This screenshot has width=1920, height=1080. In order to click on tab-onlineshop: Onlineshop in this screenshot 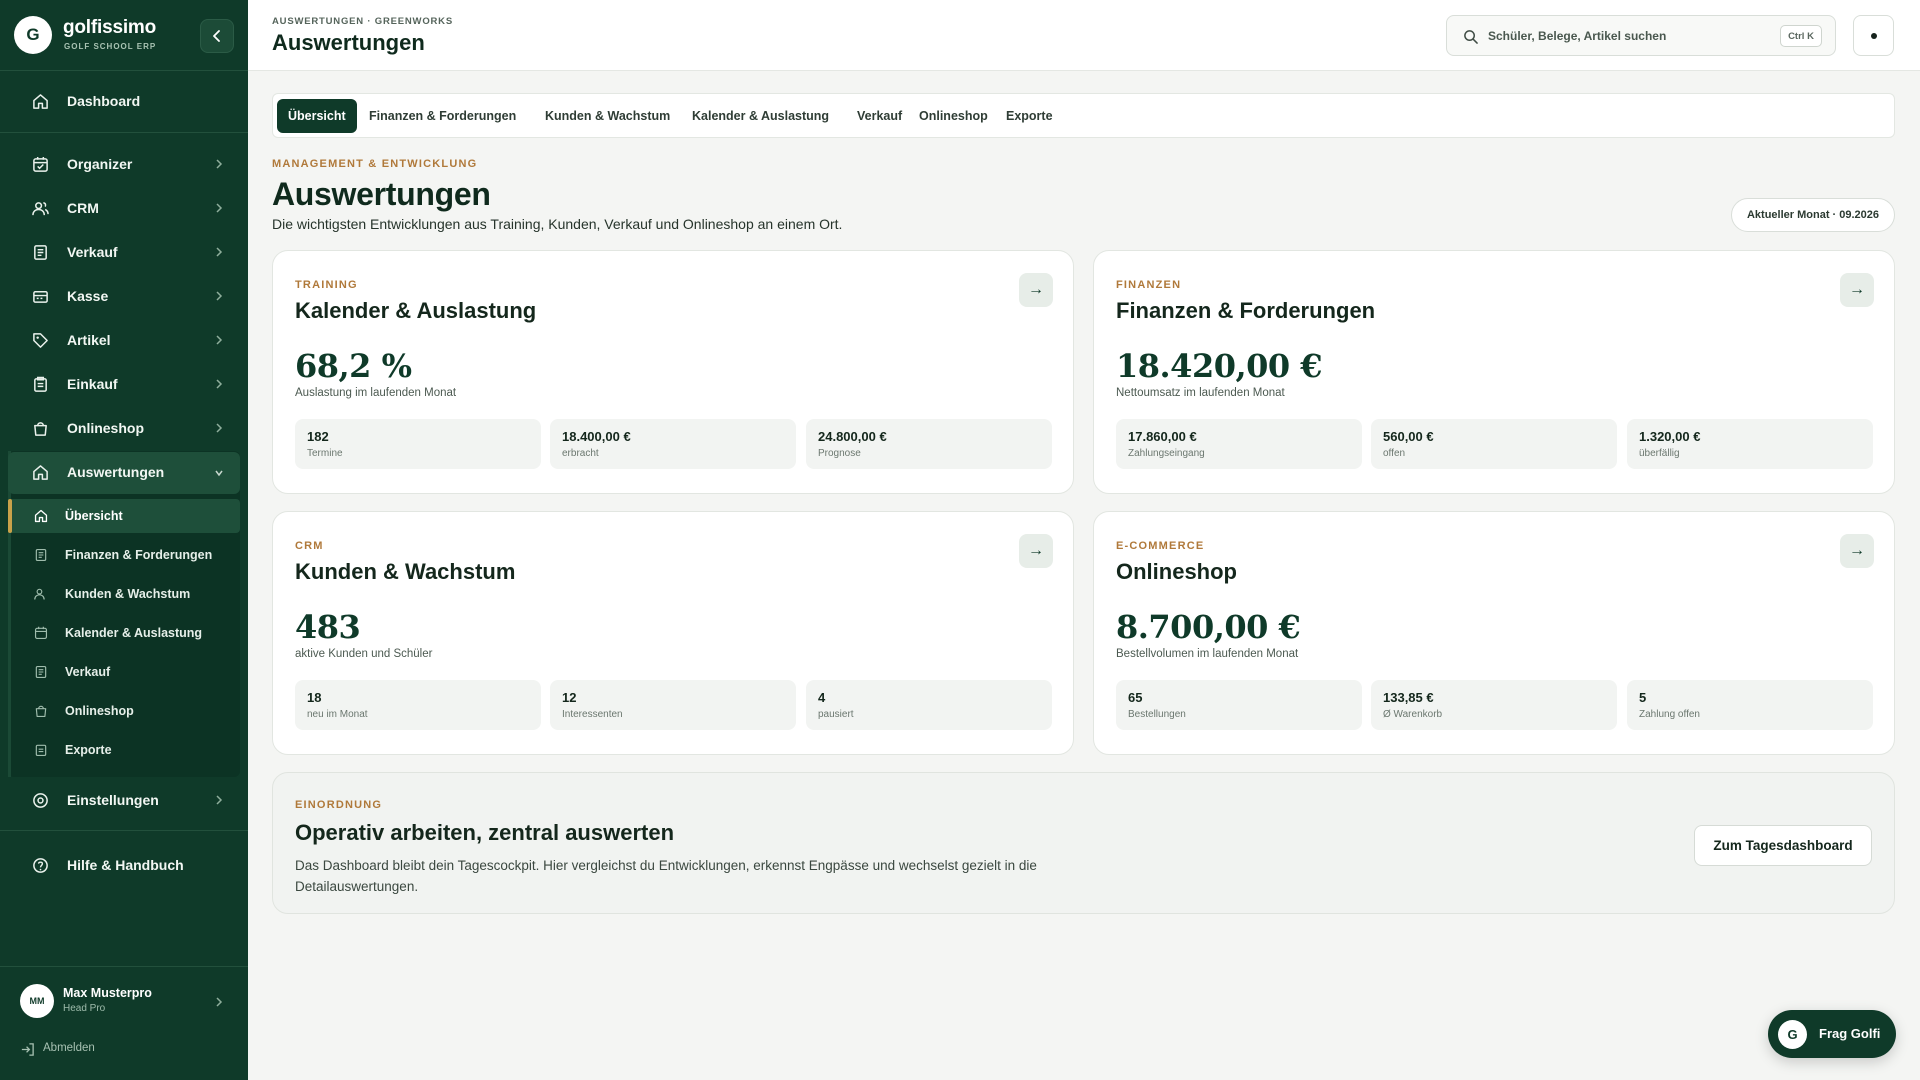, I will do `click(953, 116)`.